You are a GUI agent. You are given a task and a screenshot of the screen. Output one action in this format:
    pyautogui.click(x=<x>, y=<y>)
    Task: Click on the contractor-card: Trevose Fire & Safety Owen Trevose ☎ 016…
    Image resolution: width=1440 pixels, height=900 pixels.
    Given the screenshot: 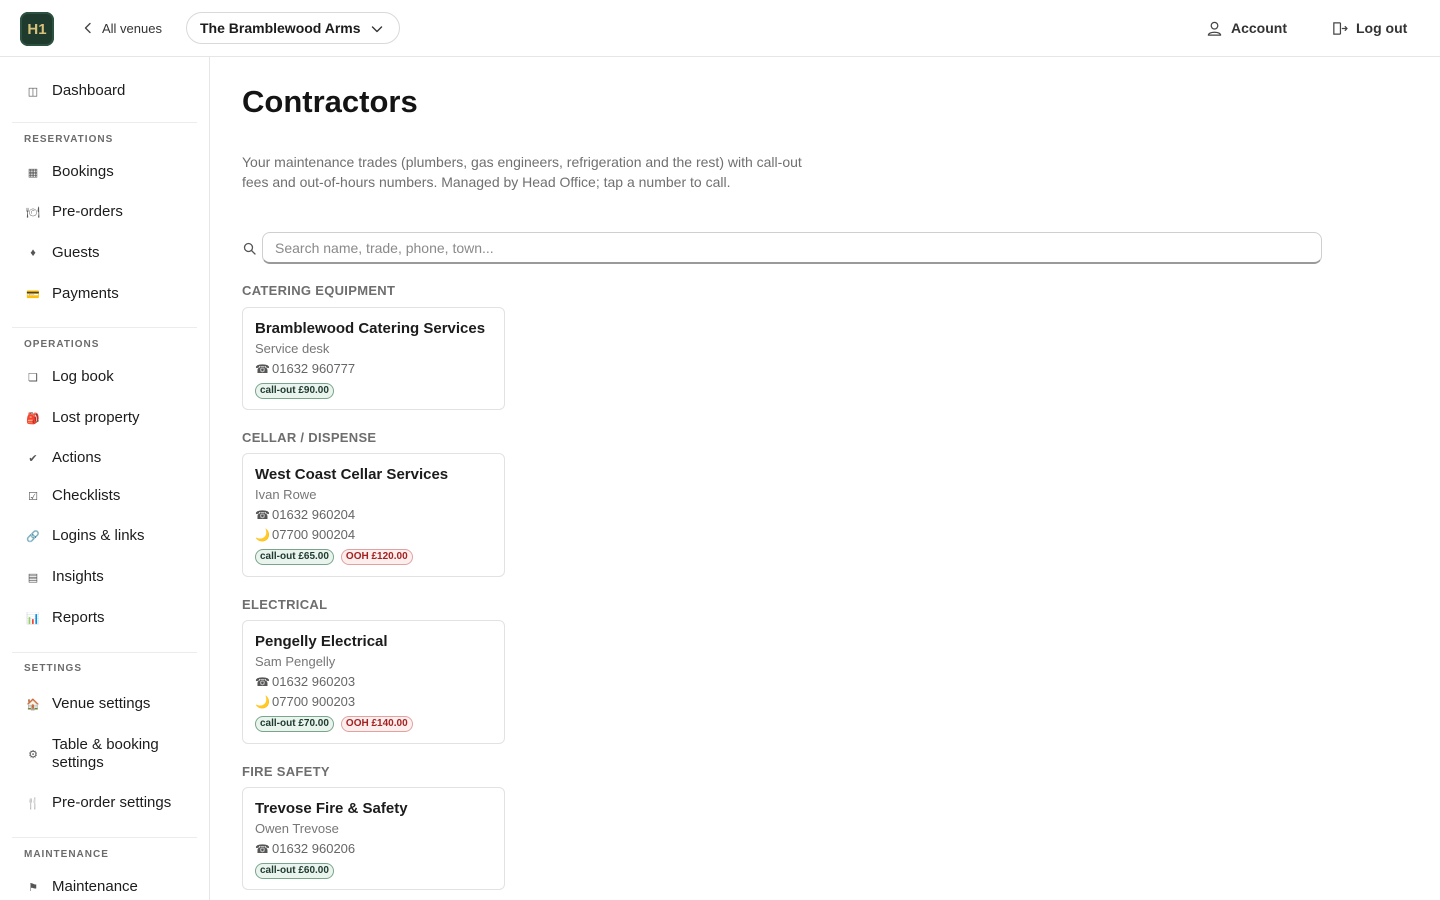 What is the action you would take?
    pyautogui.click(x=373, y=838)
    